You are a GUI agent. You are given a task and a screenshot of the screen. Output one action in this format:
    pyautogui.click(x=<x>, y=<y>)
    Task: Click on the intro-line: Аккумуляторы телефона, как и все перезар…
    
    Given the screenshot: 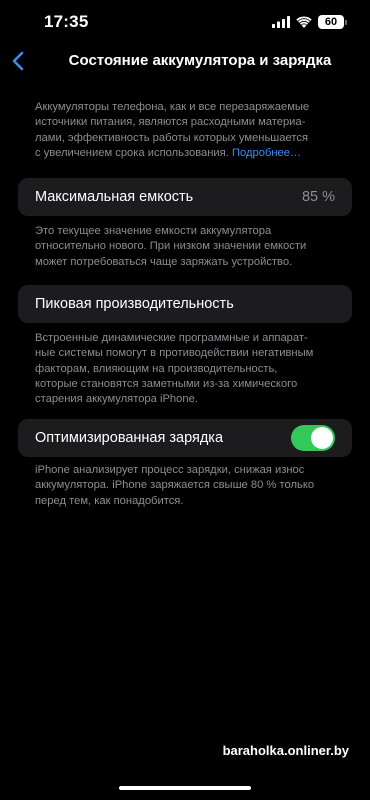 What is the action you would take?
    pyautogui.click(x=172, y=107)
    